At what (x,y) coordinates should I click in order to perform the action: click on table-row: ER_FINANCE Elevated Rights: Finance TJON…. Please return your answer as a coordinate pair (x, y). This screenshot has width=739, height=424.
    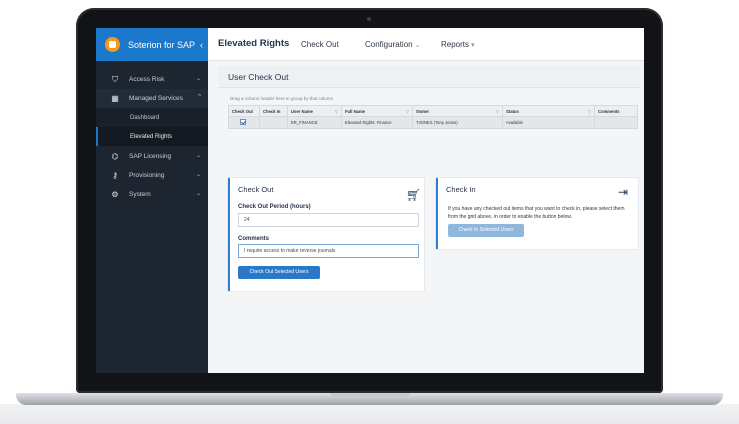
    Looking at the image, I should click on (433, 122).